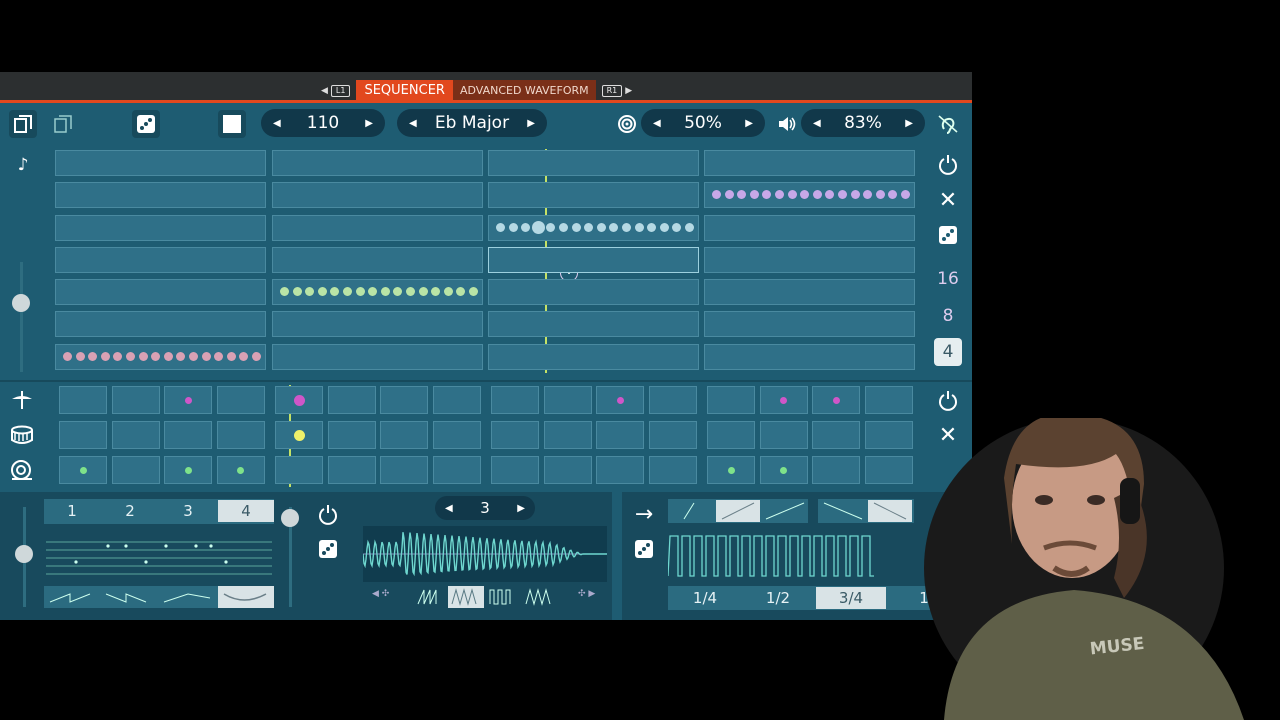 The image size is (1280, 720). I want to click on pattern-tab-3: 3, so click(188, 511).